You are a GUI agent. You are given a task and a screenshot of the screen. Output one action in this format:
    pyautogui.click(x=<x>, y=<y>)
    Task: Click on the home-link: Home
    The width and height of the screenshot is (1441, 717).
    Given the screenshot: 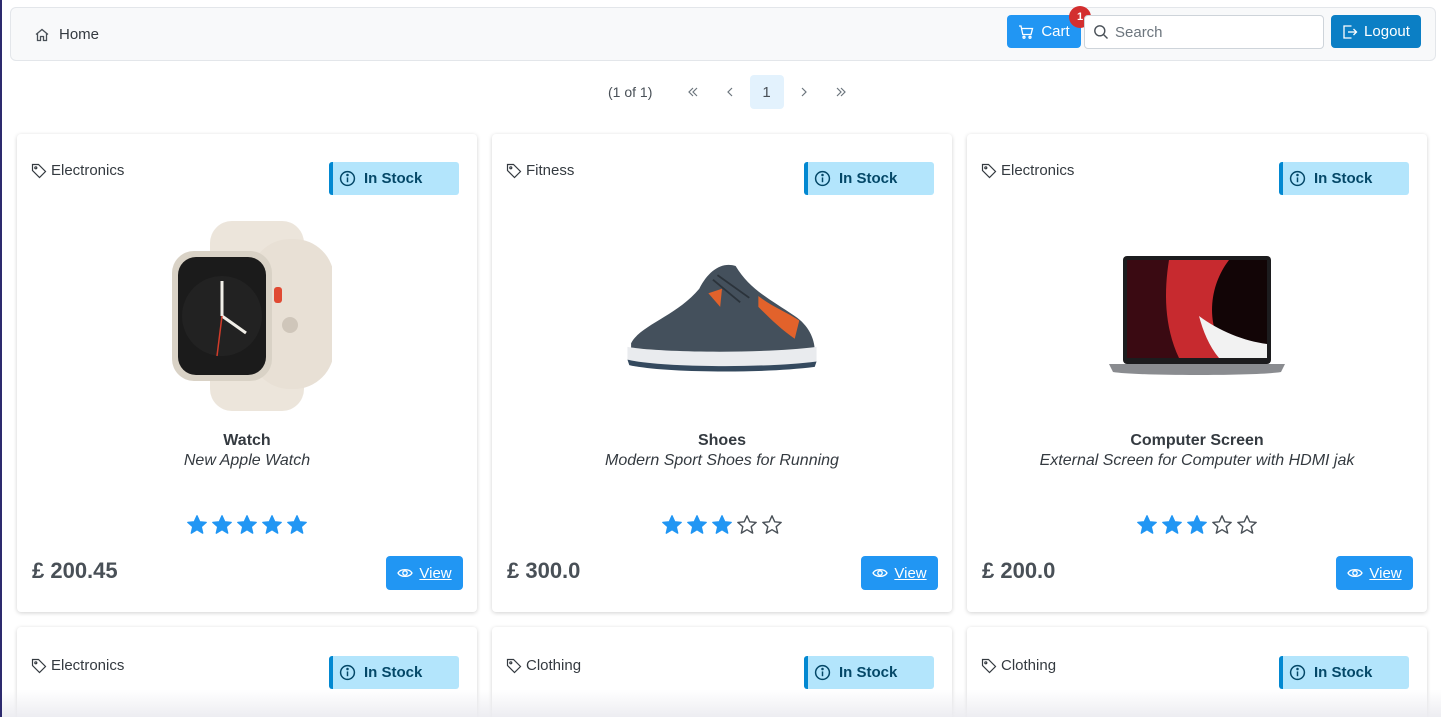 What is the action you would take?
    pyautogui.click(x=66, y=34)
    